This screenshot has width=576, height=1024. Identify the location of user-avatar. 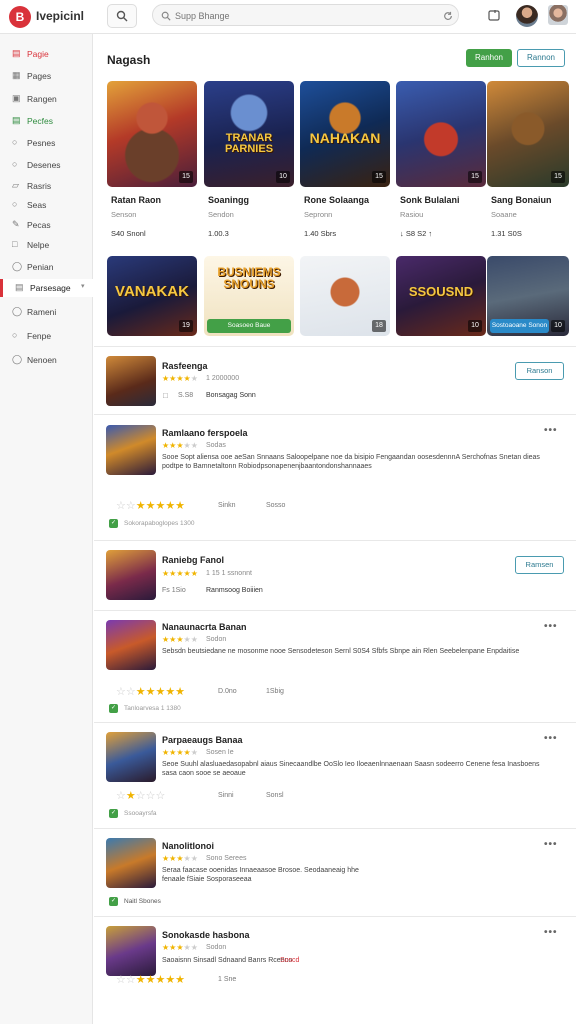
(527, 16).